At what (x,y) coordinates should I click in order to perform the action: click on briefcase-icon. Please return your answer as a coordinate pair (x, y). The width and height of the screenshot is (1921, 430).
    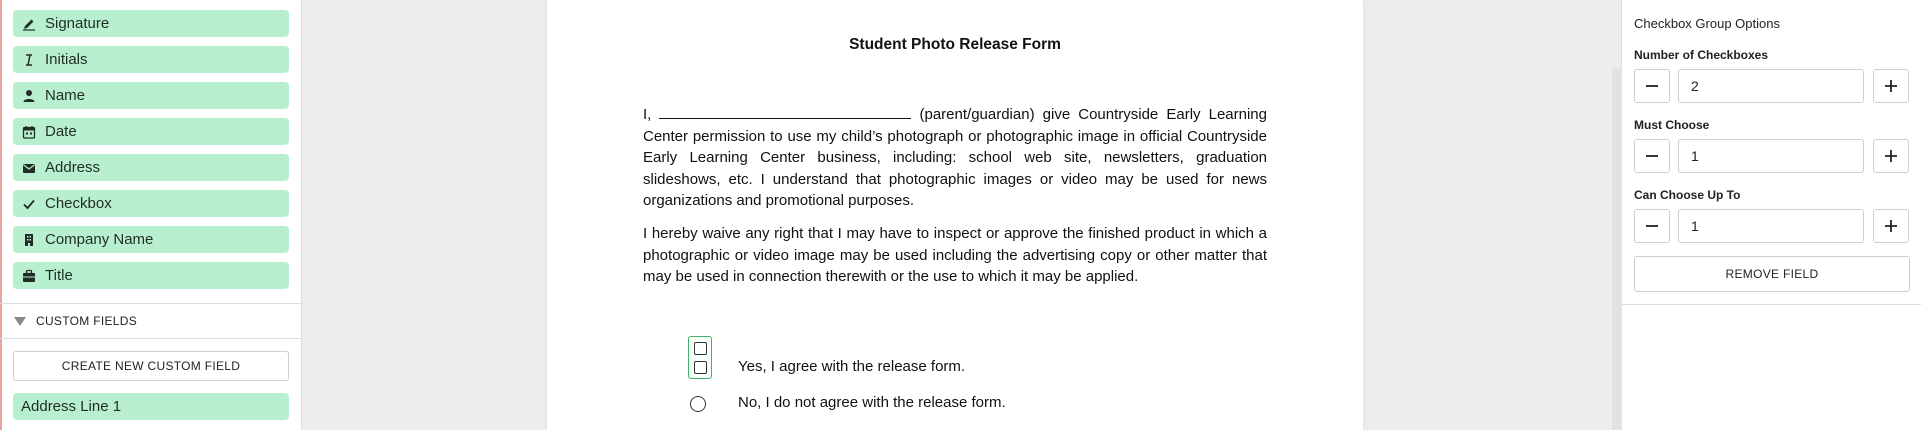
    Looking at the image, I should click on (29, 276).